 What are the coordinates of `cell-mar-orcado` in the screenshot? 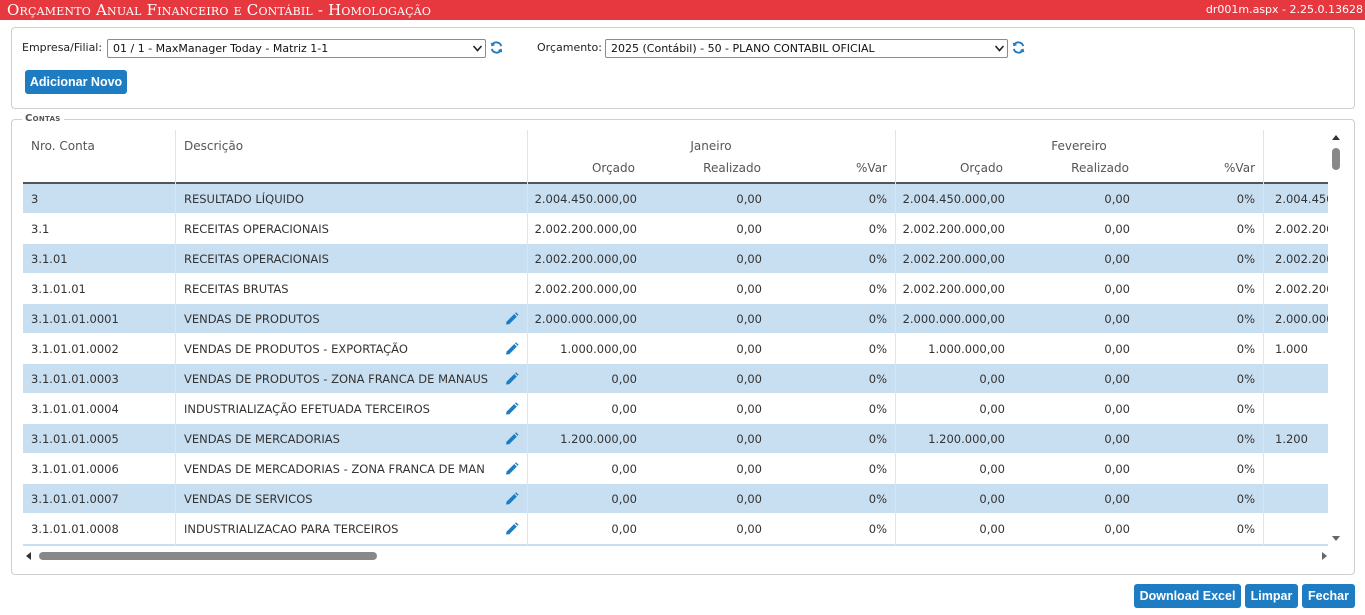 It's located at (1301, 409).